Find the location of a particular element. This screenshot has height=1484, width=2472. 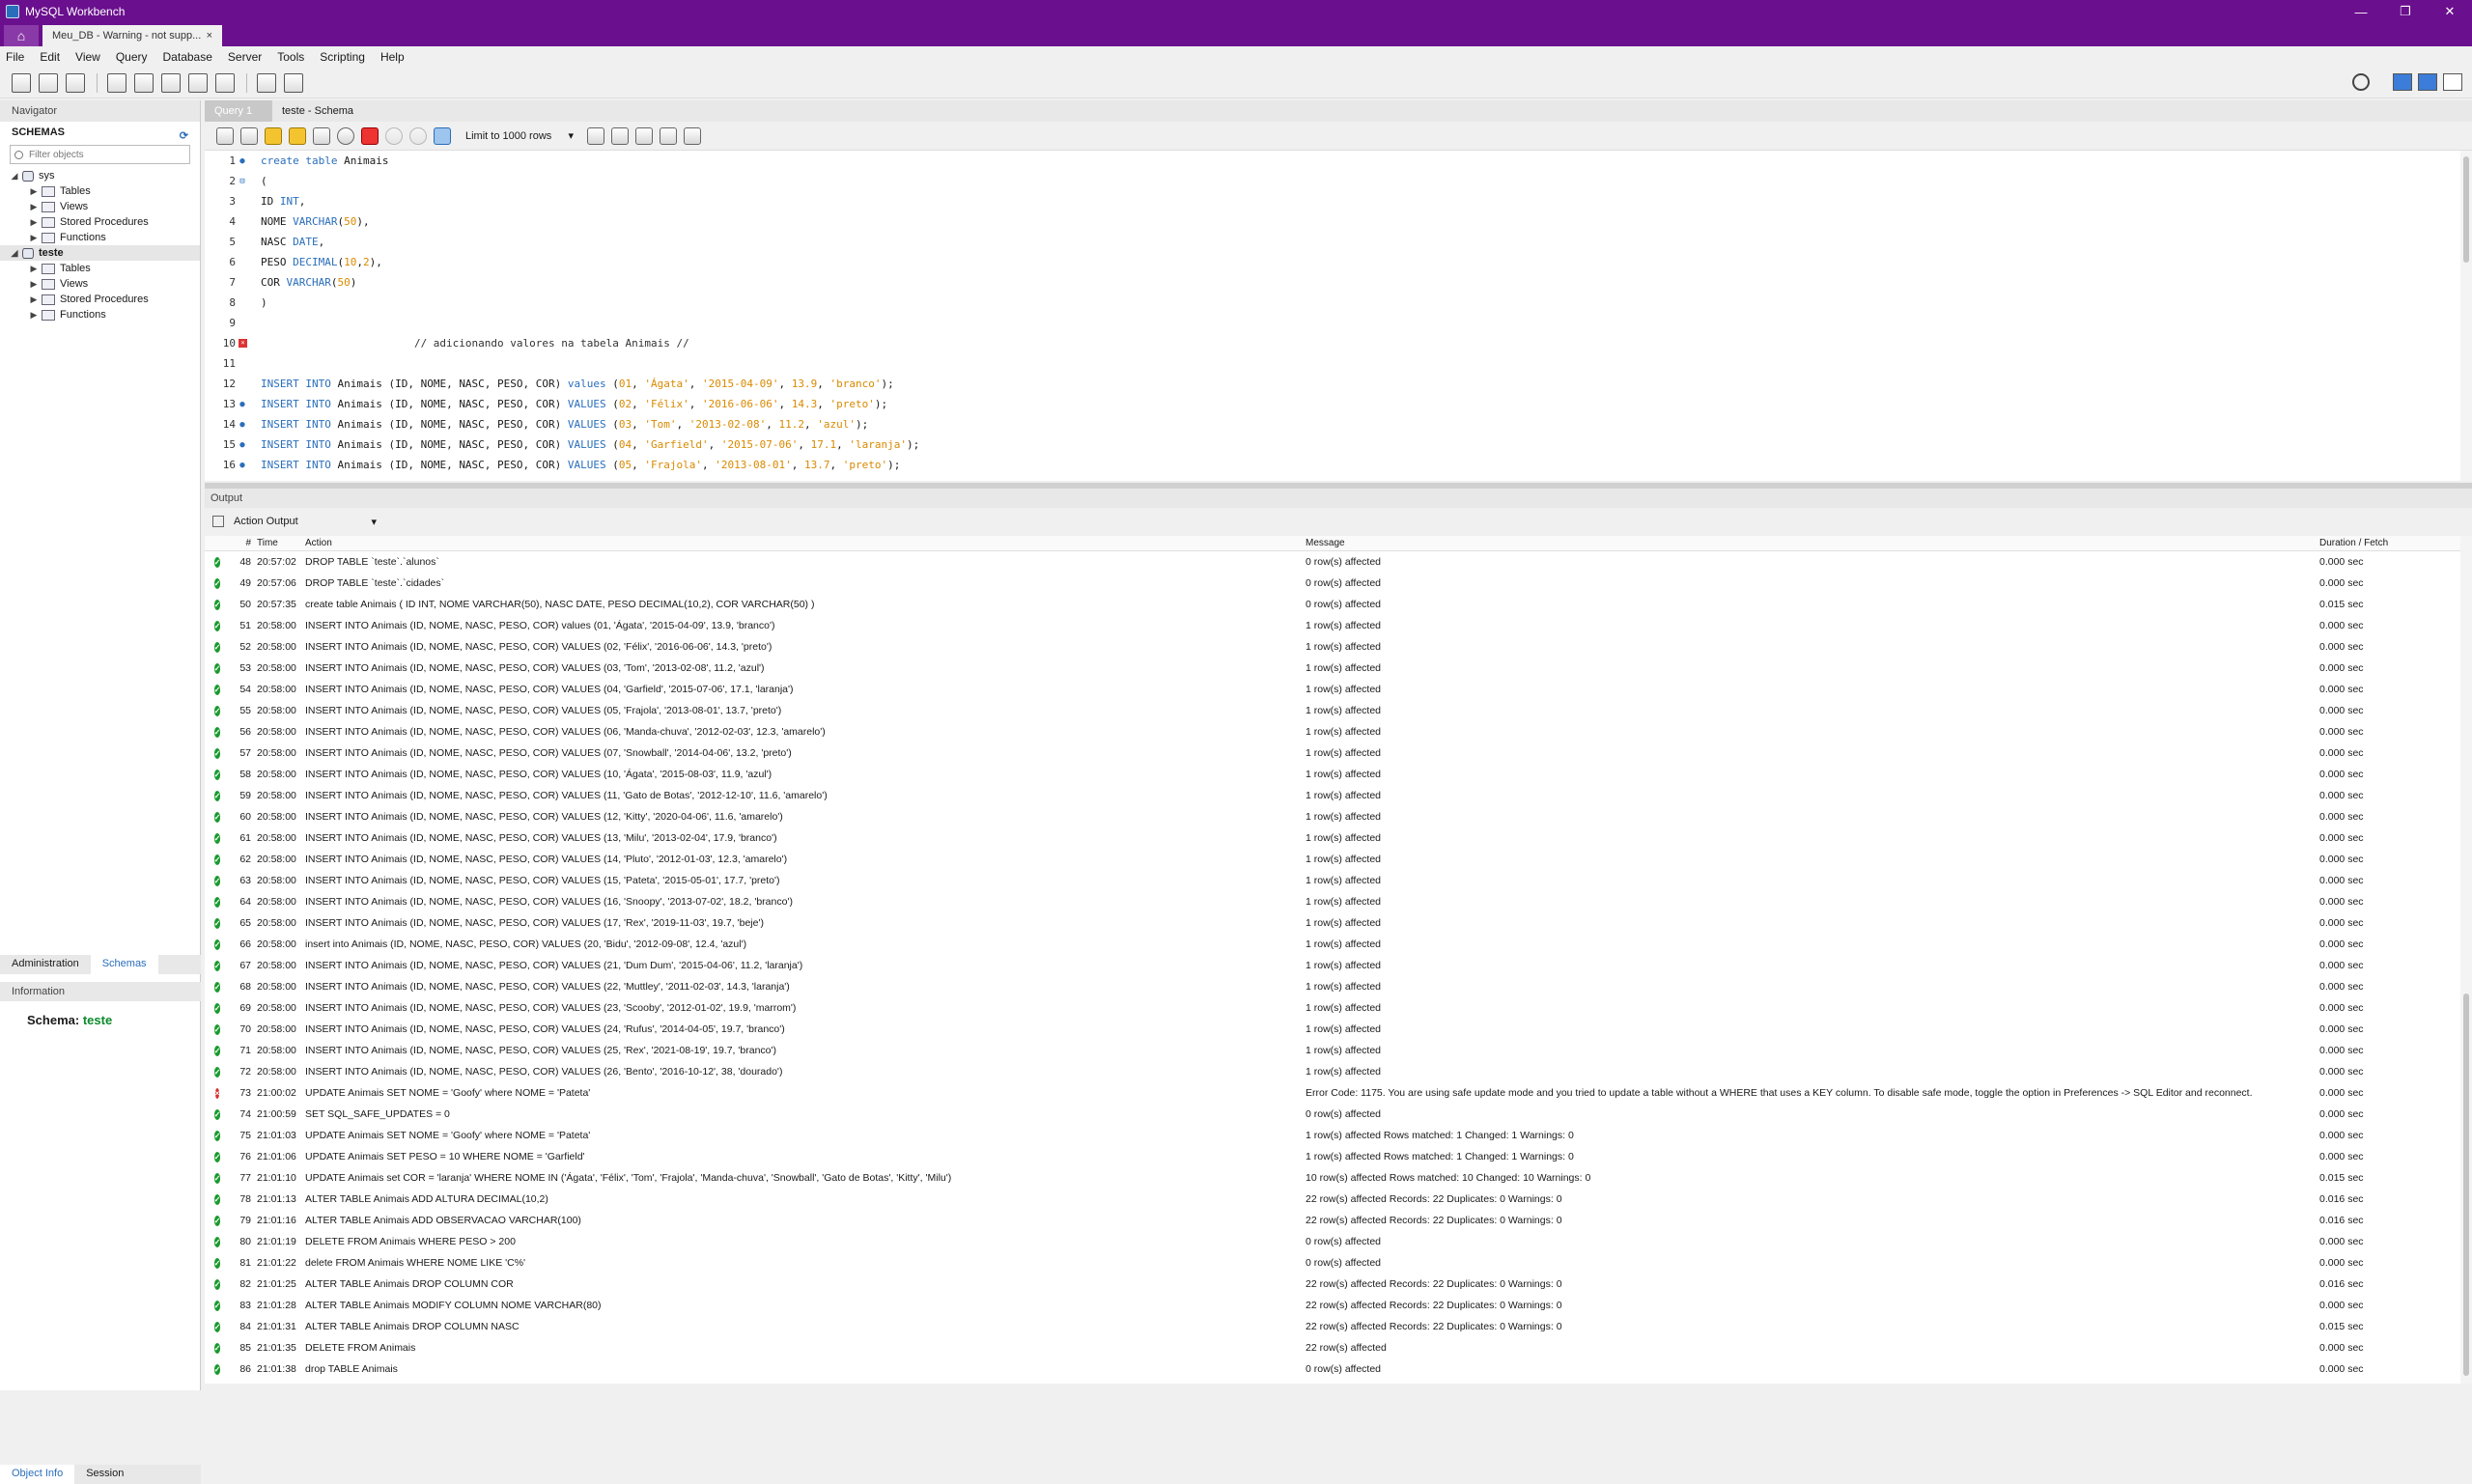

tree-schema-sys: ◢ sys is located at coordinates (100, 176).